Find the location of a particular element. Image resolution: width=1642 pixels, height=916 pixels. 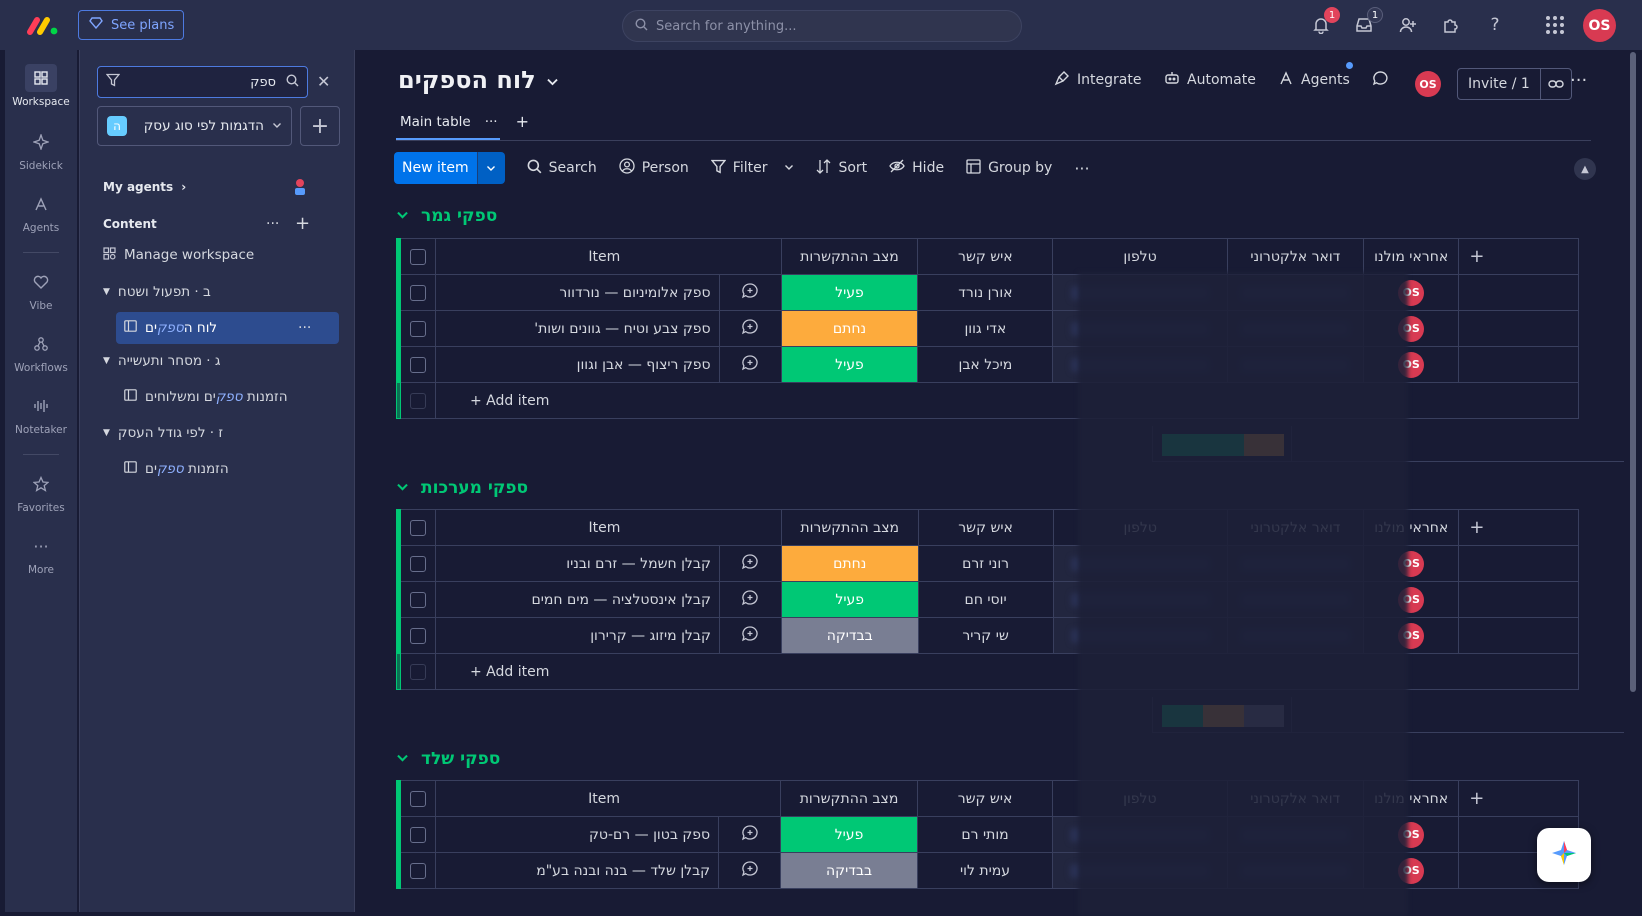

contact-cell: עמית לוי is located at coordinates (985, 870).